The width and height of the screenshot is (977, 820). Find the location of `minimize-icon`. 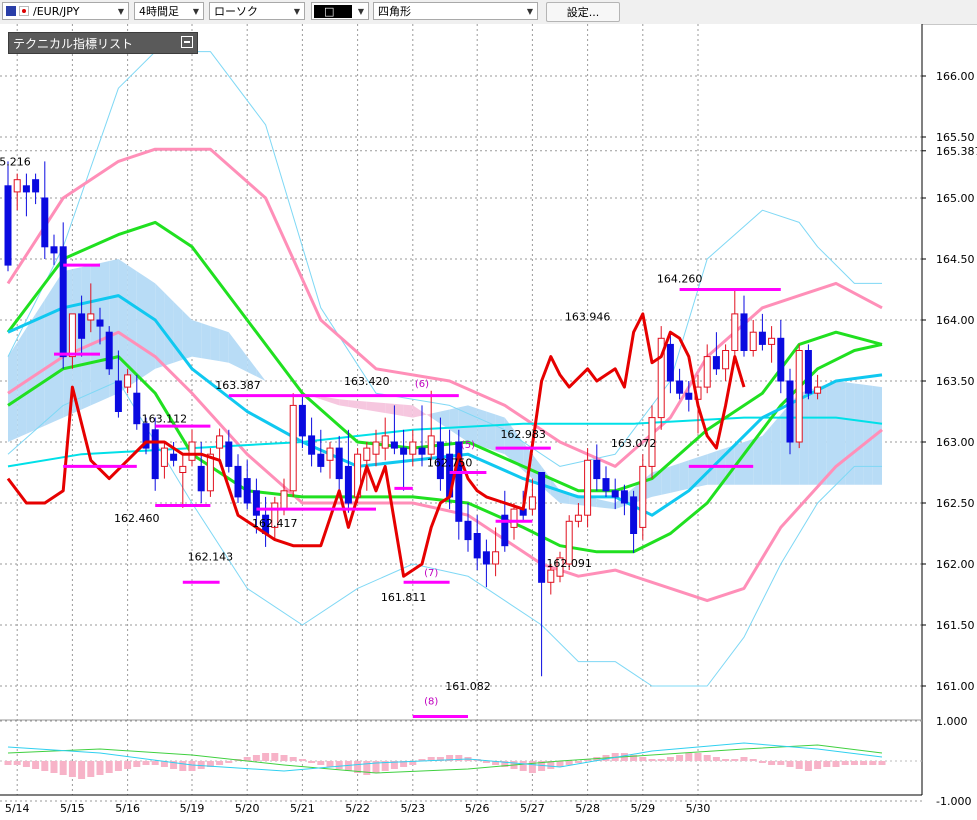

minimize-icon is located at coordinates (187, 42).